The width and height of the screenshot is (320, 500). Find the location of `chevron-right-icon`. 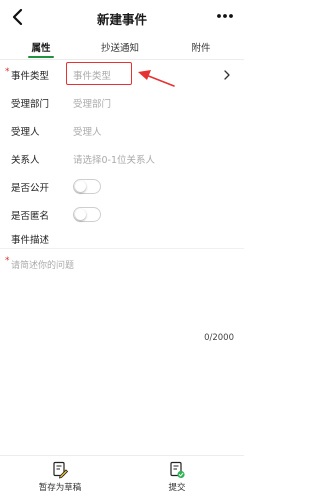

chevron-right-icon is located at coordinates (227, 74).